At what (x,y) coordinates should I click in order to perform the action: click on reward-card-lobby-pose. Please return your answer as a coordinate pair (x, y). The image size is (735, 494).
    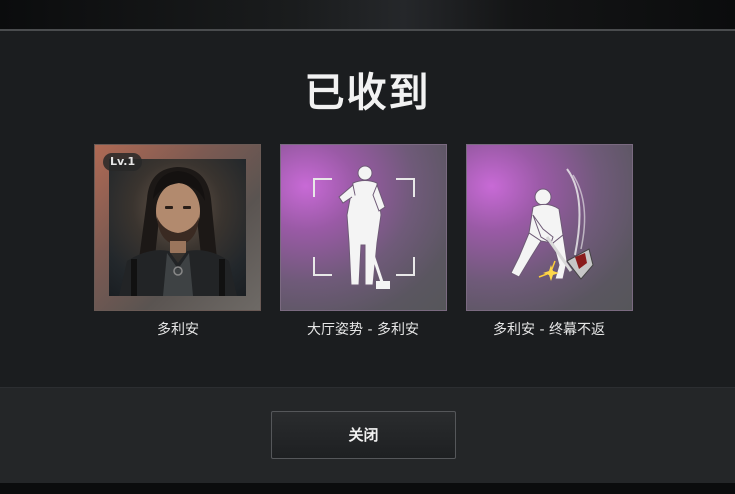
    Looking at the image, I should click on (363, 227).